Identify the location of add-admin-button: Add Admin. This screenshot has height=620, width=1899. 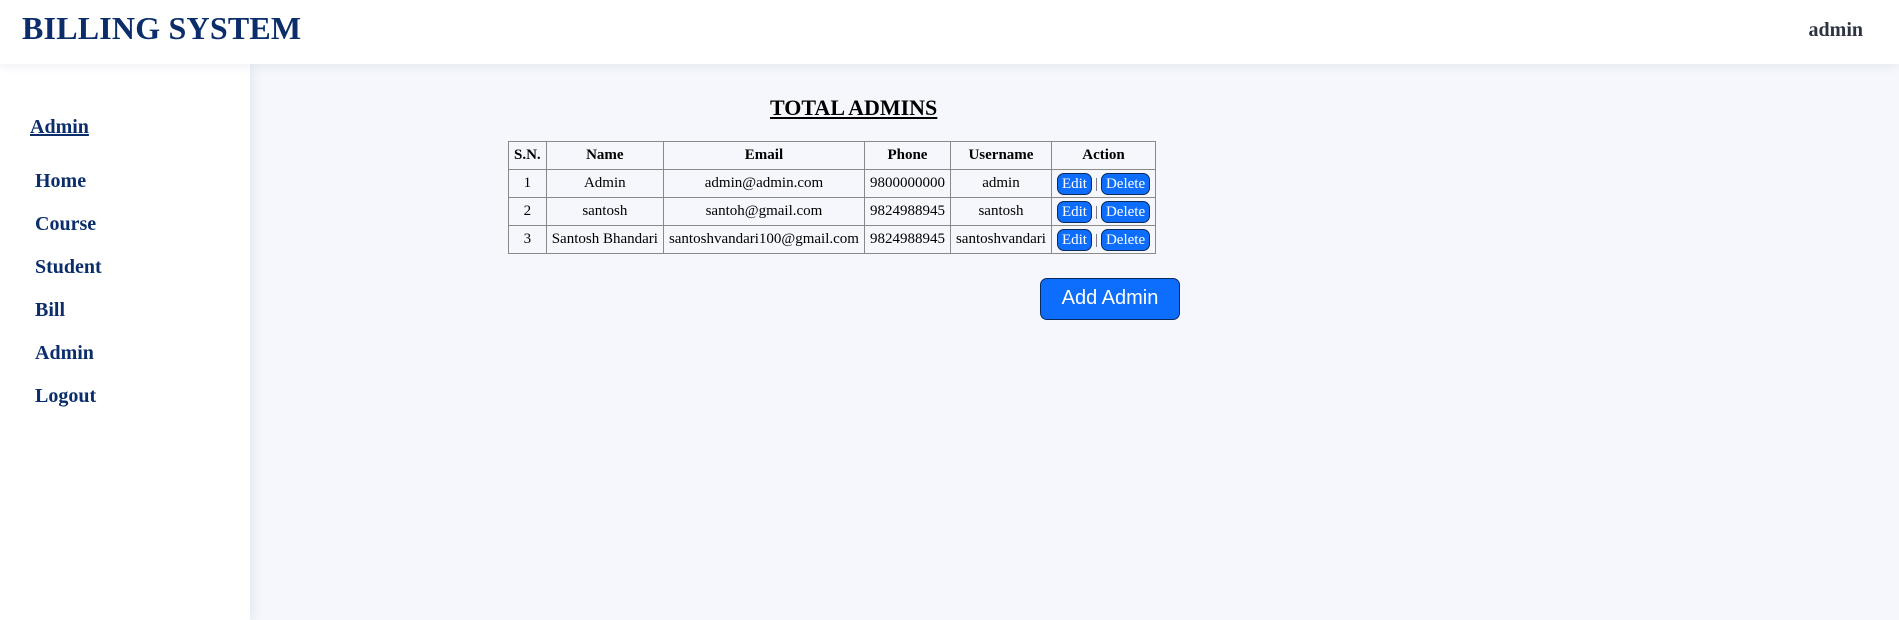
(1110, 299).